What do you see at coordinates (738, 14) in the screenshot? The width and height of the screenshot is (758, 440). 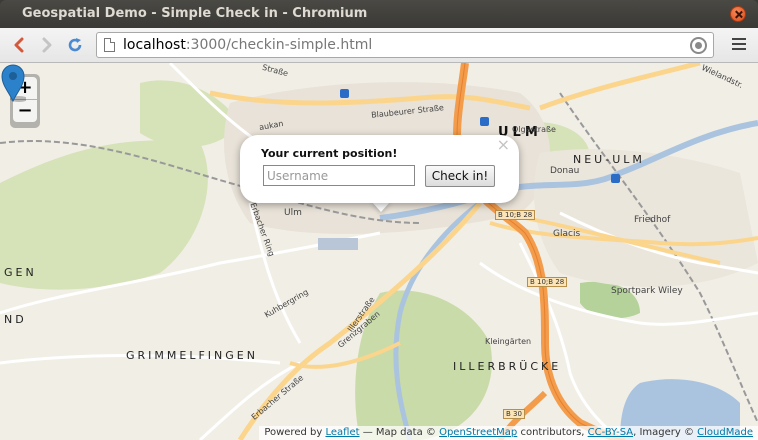 I see `window-close-button` at bounding box center [738, 14].